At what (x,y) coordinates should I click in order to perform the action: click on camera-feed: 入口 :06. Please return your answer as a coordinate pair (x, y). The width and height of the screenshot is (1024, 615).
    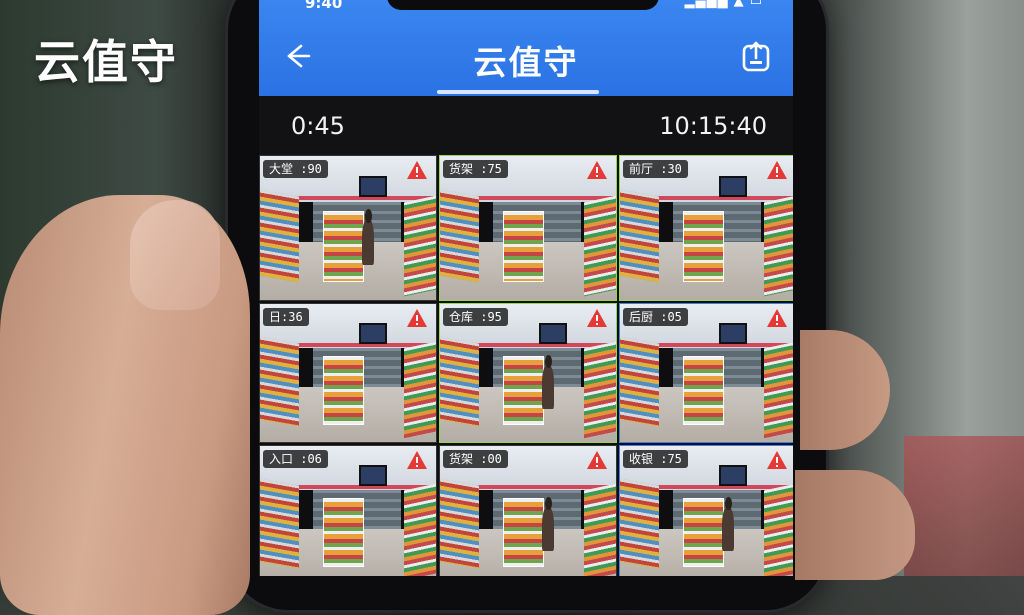
    Looking at the image, I should click on (348, 510).